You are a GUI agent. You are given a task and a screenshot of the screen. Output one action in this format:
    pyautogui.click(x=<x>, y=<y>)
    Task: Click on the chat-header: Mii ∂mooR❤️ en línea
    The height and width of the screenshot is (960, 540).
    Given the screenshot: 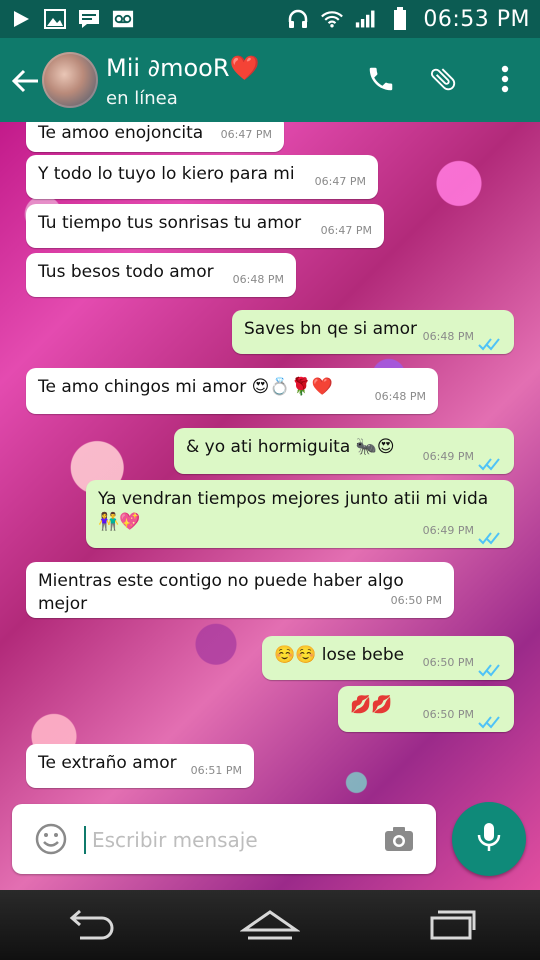 What is the action you would take?
    pyautogui.click(x=270, y=80)
    